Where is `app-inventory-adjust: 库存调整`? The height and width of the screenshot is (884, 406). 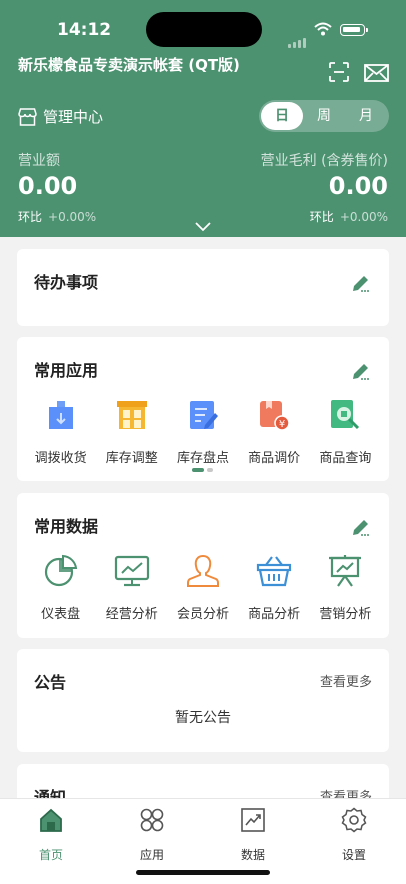 app-inventory-adjust: 库存调整 is located at coordinates (132, 431).